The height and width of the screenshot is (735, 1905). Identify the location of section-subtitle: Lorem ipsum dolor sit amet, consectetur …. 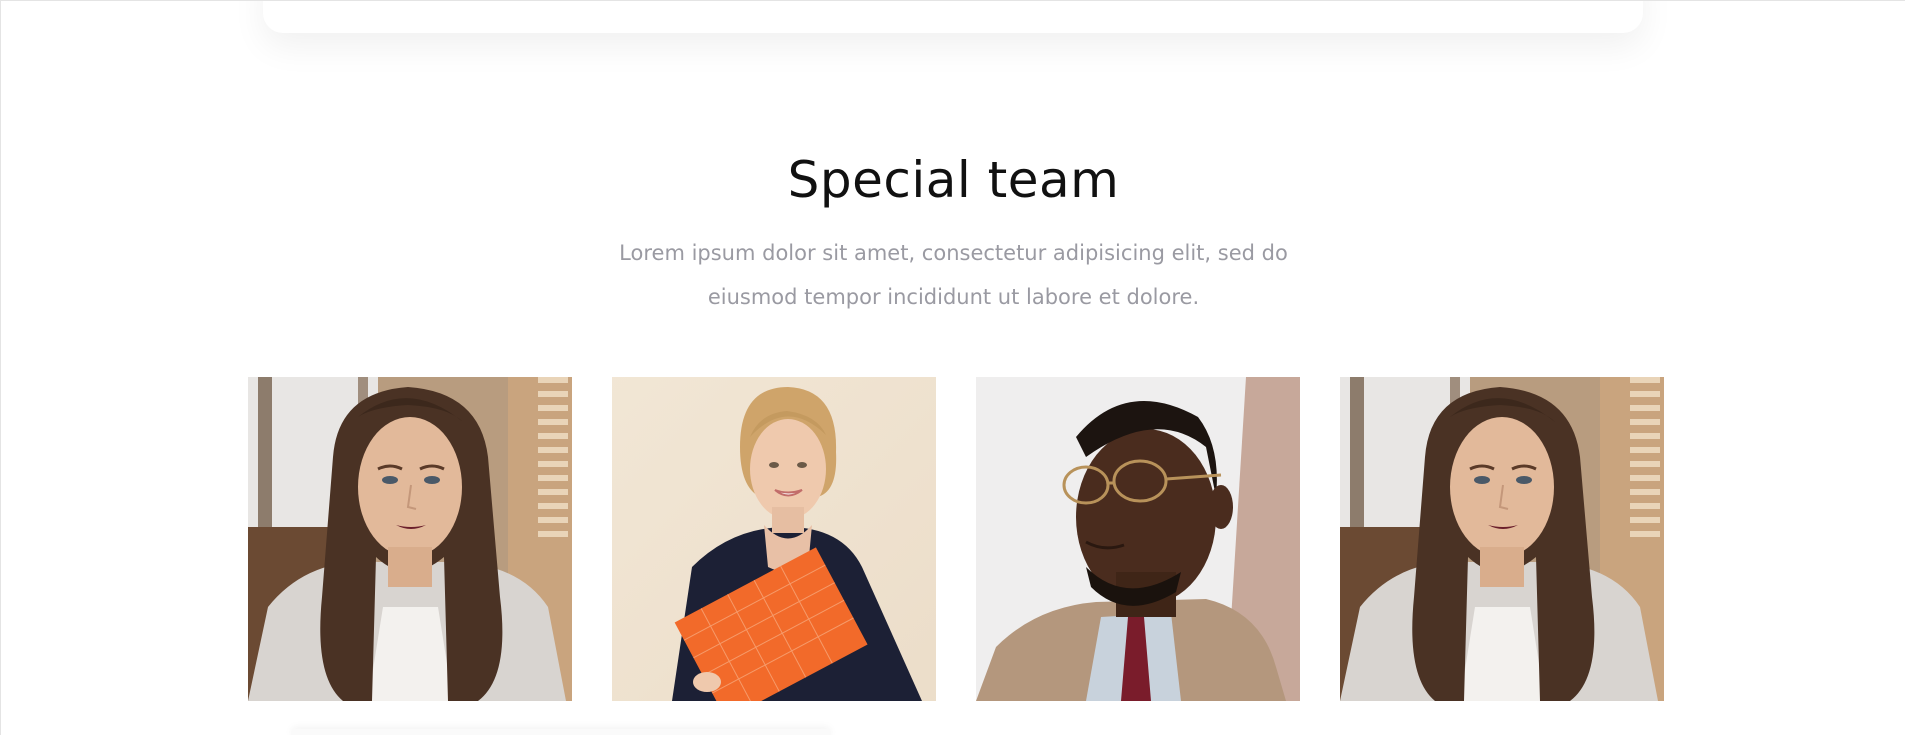
(953, 275).